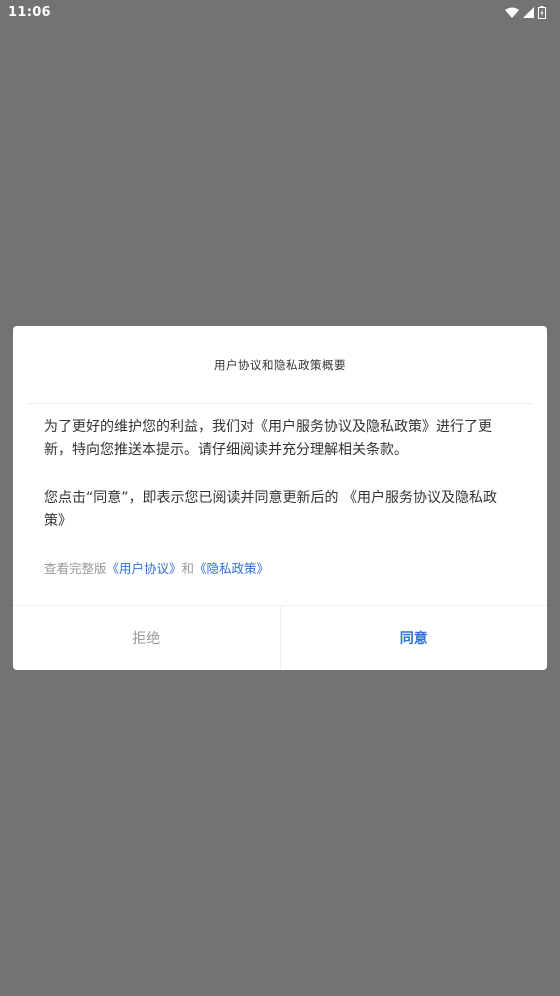 This screenshot has height=996, width=560. What do you see at coordinates (542, 12) in the screenshot?
I see `battery-icon` at bounding box center [542, 12].